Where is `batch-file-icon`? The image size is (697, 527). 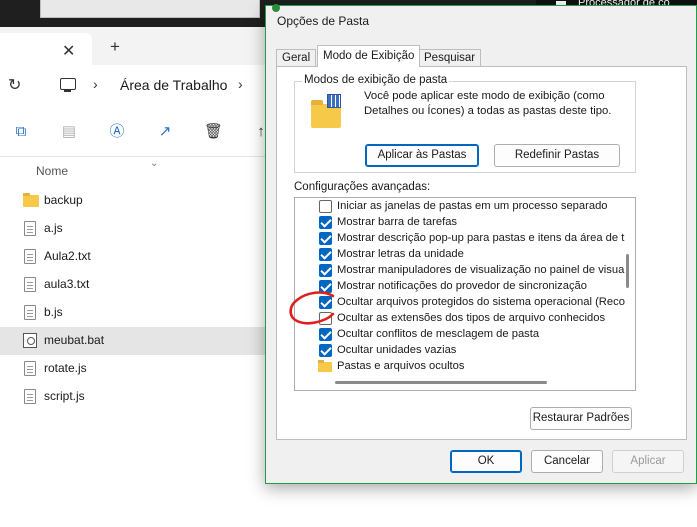 batch-file-icon is located at coordinates (30, 340).